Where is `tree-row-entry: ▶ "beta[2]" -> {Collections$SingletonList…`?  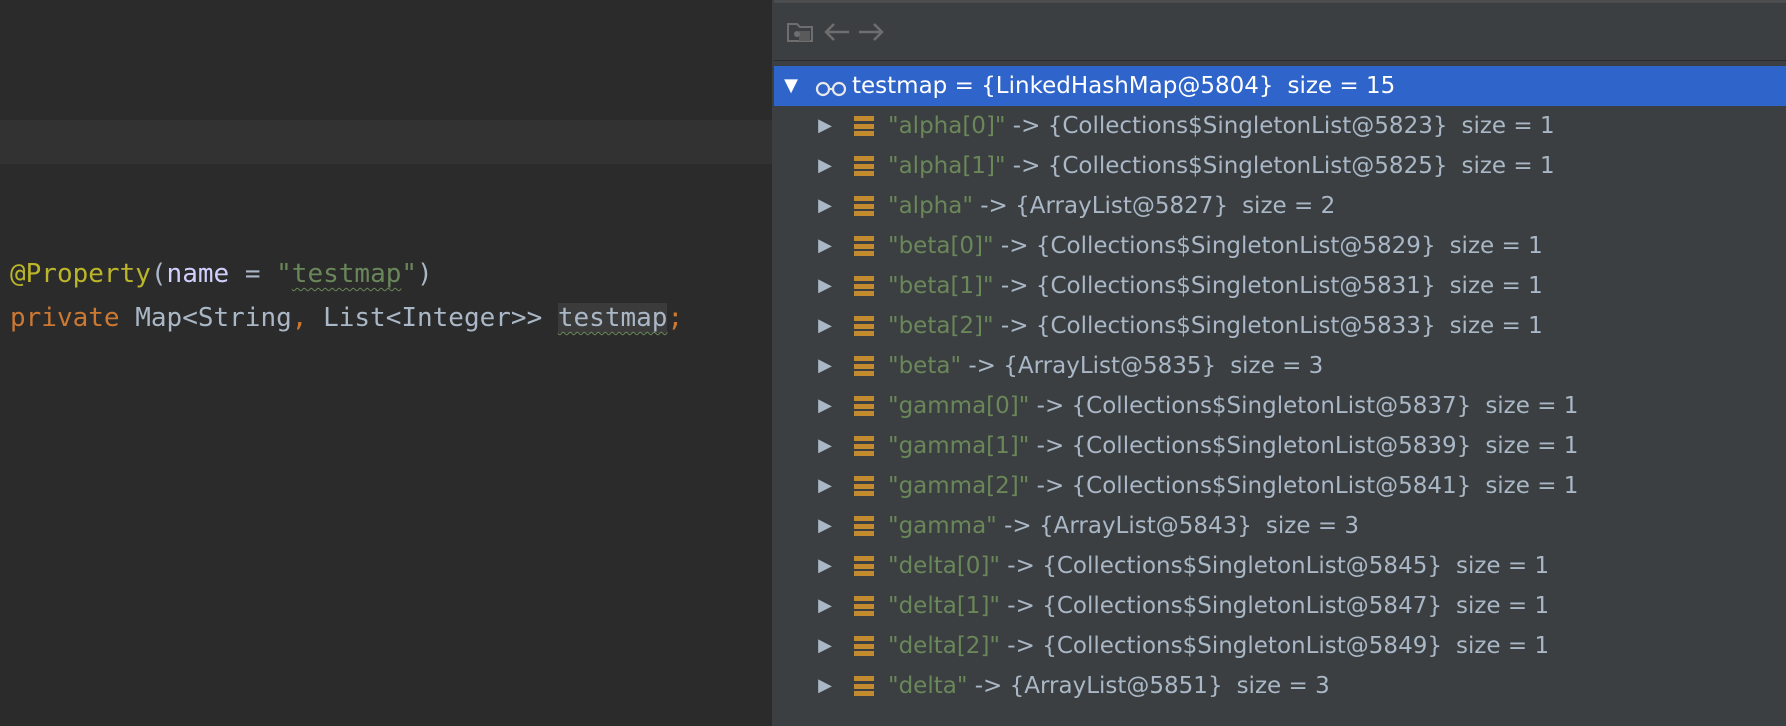 tree-row-entry: ▶ "beta[2]" -> {Collections$SingletonList… is located at coordinates (1280, 326).